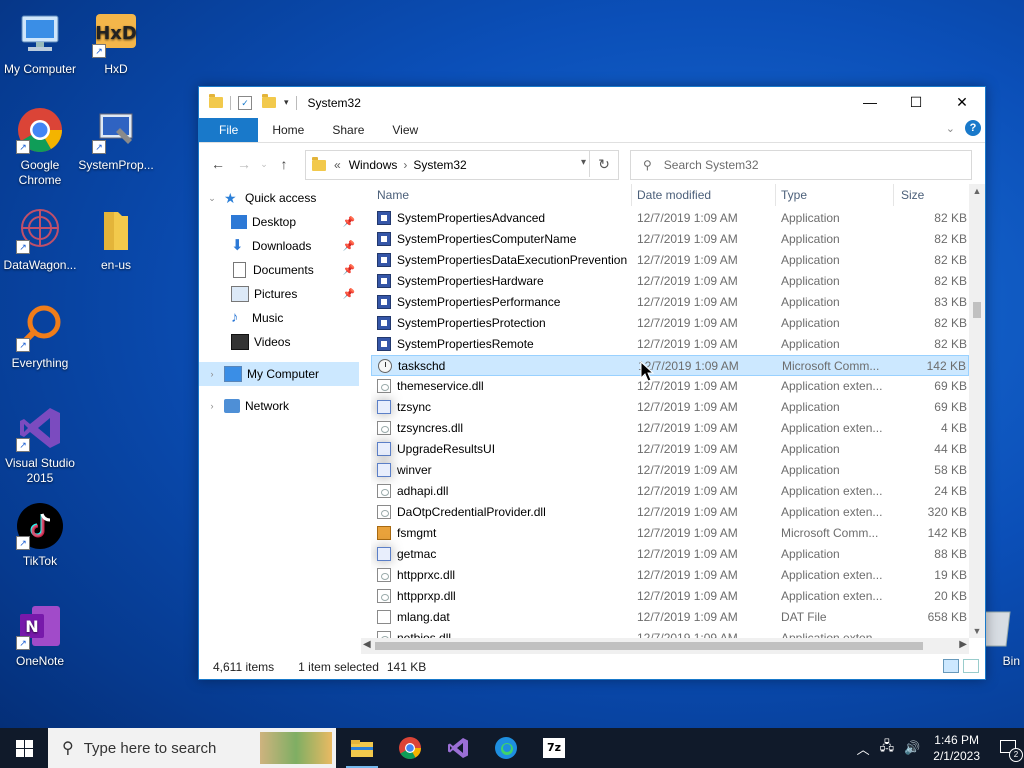  Describe the element at coordinates (583, 162) in the screenshot. I see `address-dropdown-icon: ▾` at that location.